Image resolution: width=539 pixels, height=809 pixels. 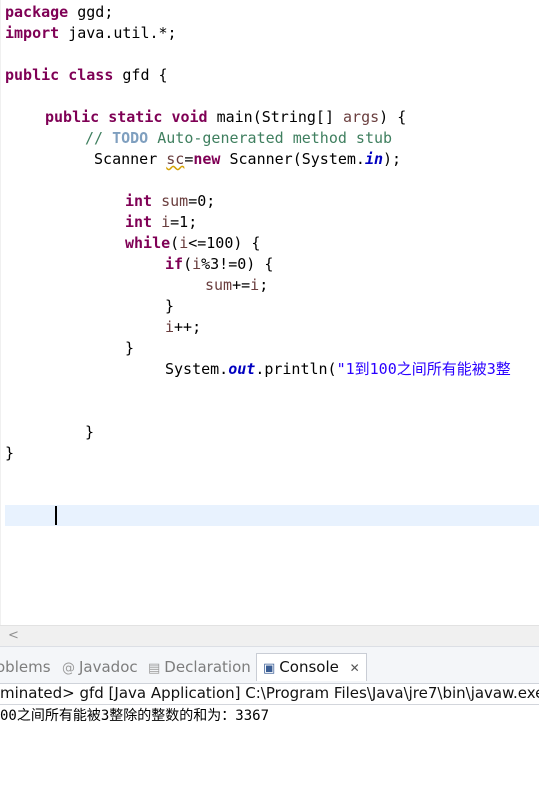 What do you see at coordinates (37, 12) in the screenshot?
I see `keyword-package: package` at bounding box center [37, 12].